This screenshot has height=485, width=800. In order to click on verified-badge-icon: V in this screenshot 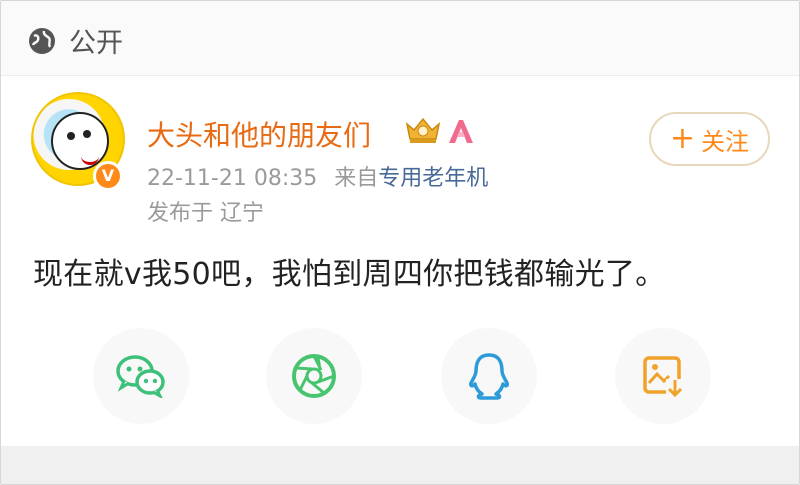, I will do `click(108, 176)`.